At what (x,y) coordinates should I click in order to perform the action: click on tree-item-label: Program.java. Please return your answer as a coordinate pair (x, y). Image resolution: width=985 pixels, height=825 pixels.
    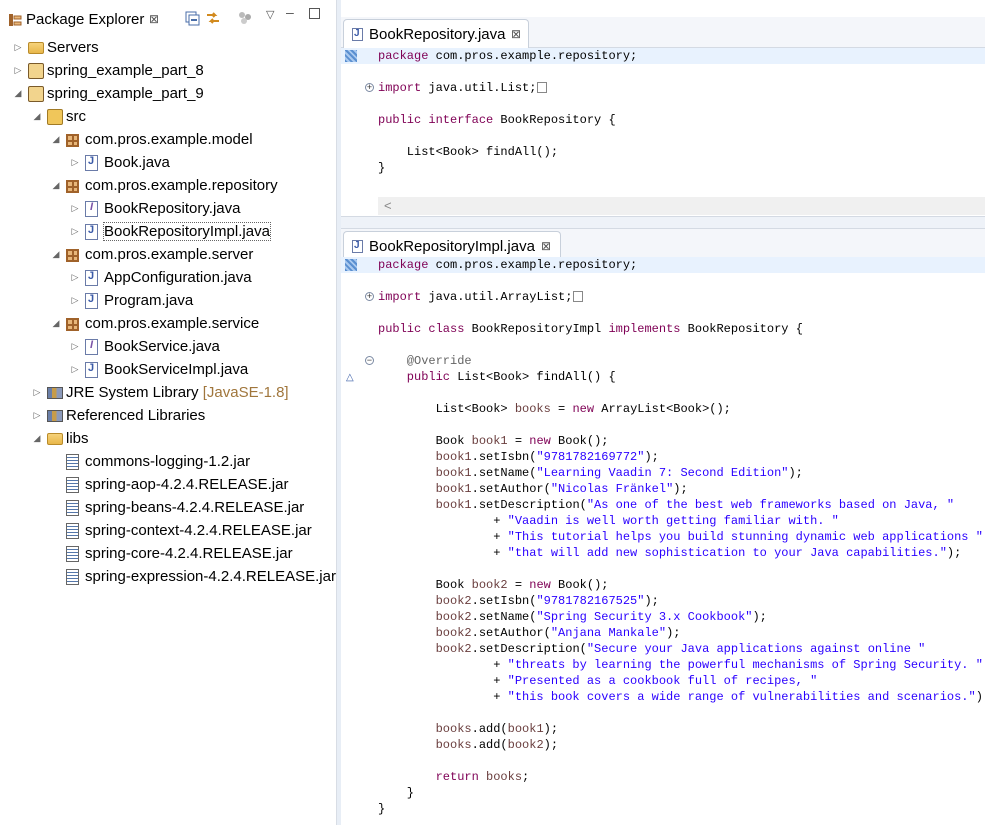
    Looking at the image, I should click on (149, 300).